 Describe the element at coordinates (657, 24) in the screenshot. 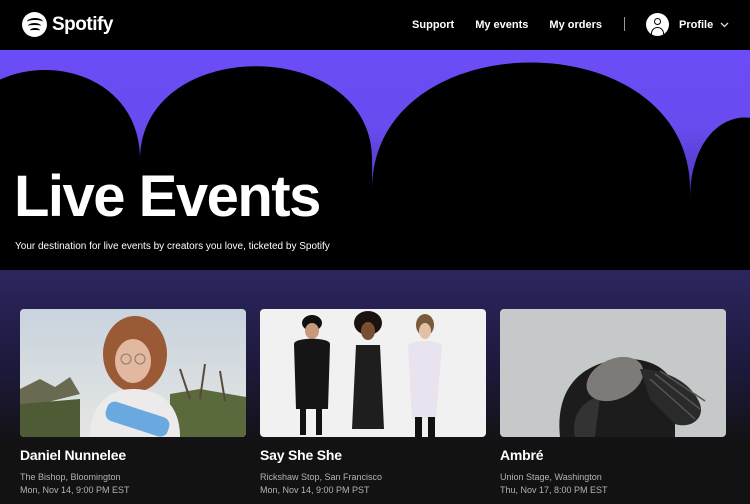

I see `user-avatar-icon` at that location.